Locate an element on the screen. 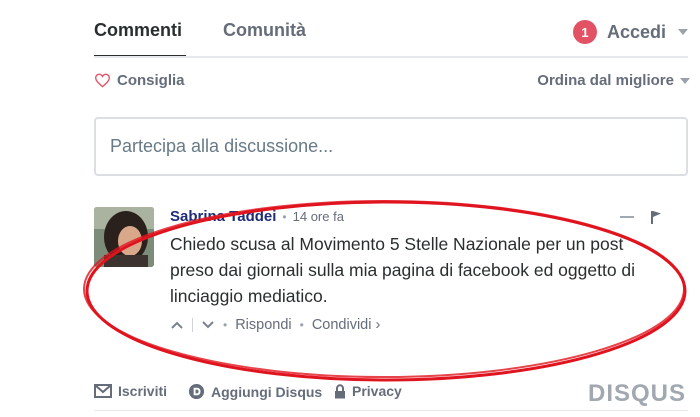 This screenshot has width=700, height=417. login-label: Accedi is located at coordinates (636, 31).